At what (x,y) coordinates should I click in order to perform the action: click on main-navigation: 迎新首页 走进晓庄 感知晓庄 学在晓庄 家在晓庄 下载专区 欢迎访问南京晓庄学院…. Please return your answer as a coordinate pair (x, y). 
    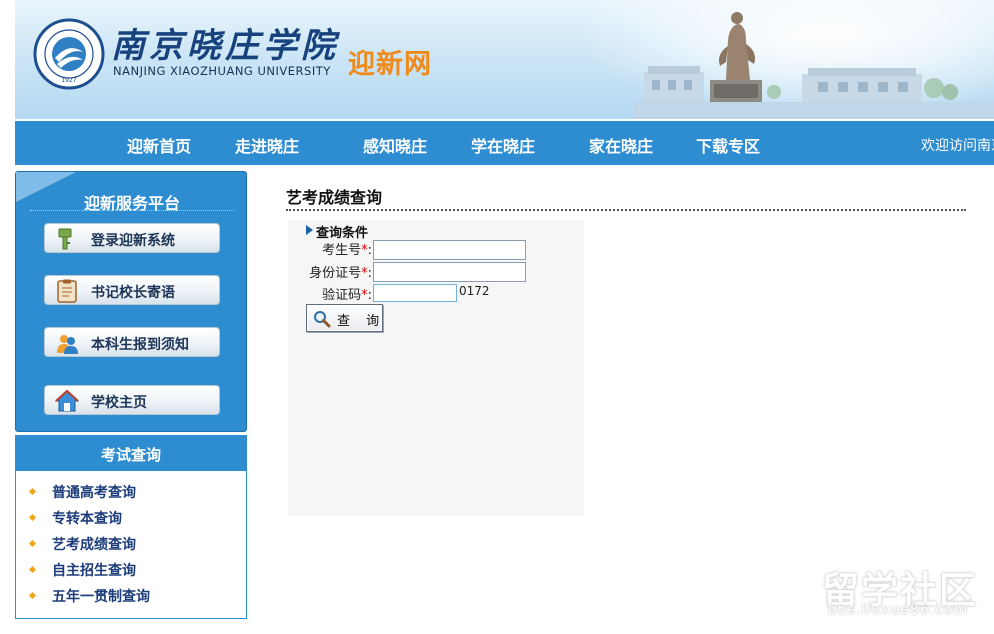
    Looking at the image, I should click on (504, 143).